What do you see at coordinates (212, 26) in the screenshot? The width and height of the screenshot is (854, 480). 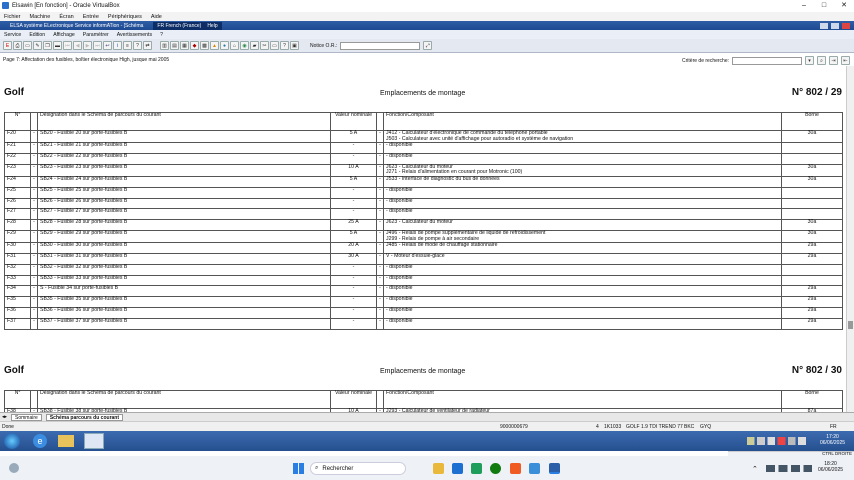 I see `help-label: Help` at bounding box center [212, 26].